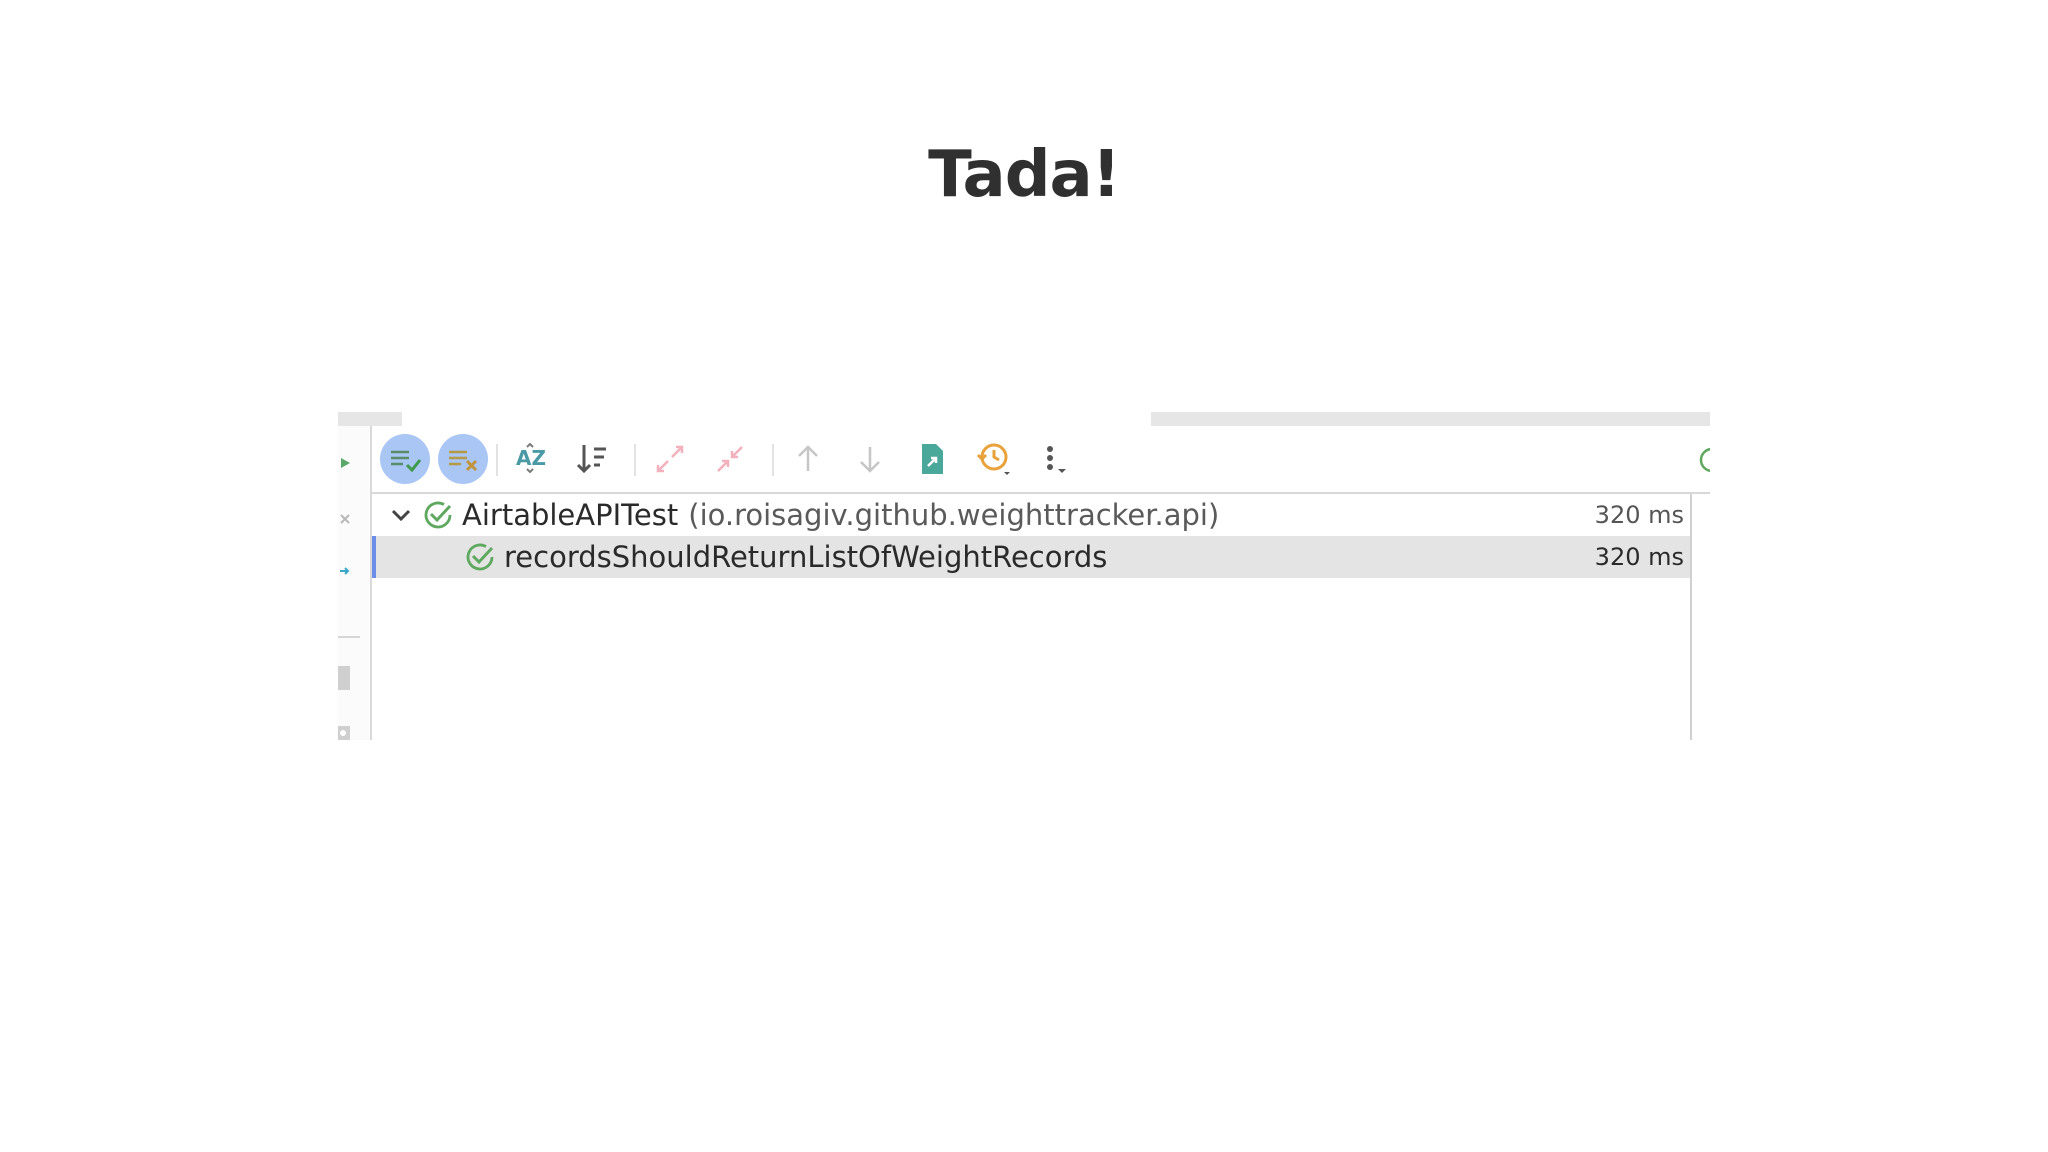  I want to click on test-history-button, so click(994, 459).